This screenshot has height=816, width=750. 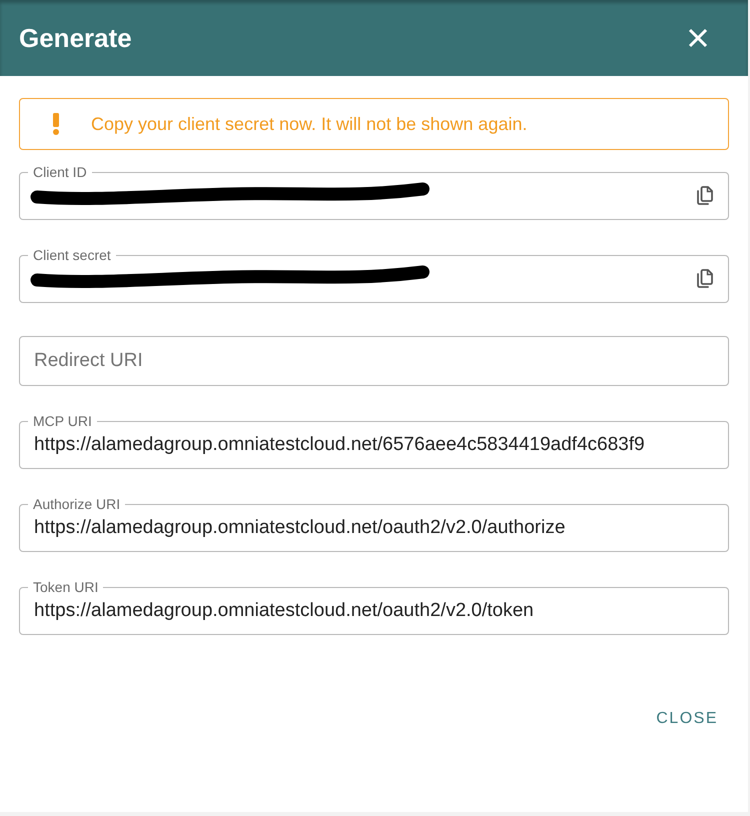 I want to click on text-field: Token URI https://alamedagroup.omniatestcloud.net/oauth2/v2.0/token, so click(x=374, y=607).